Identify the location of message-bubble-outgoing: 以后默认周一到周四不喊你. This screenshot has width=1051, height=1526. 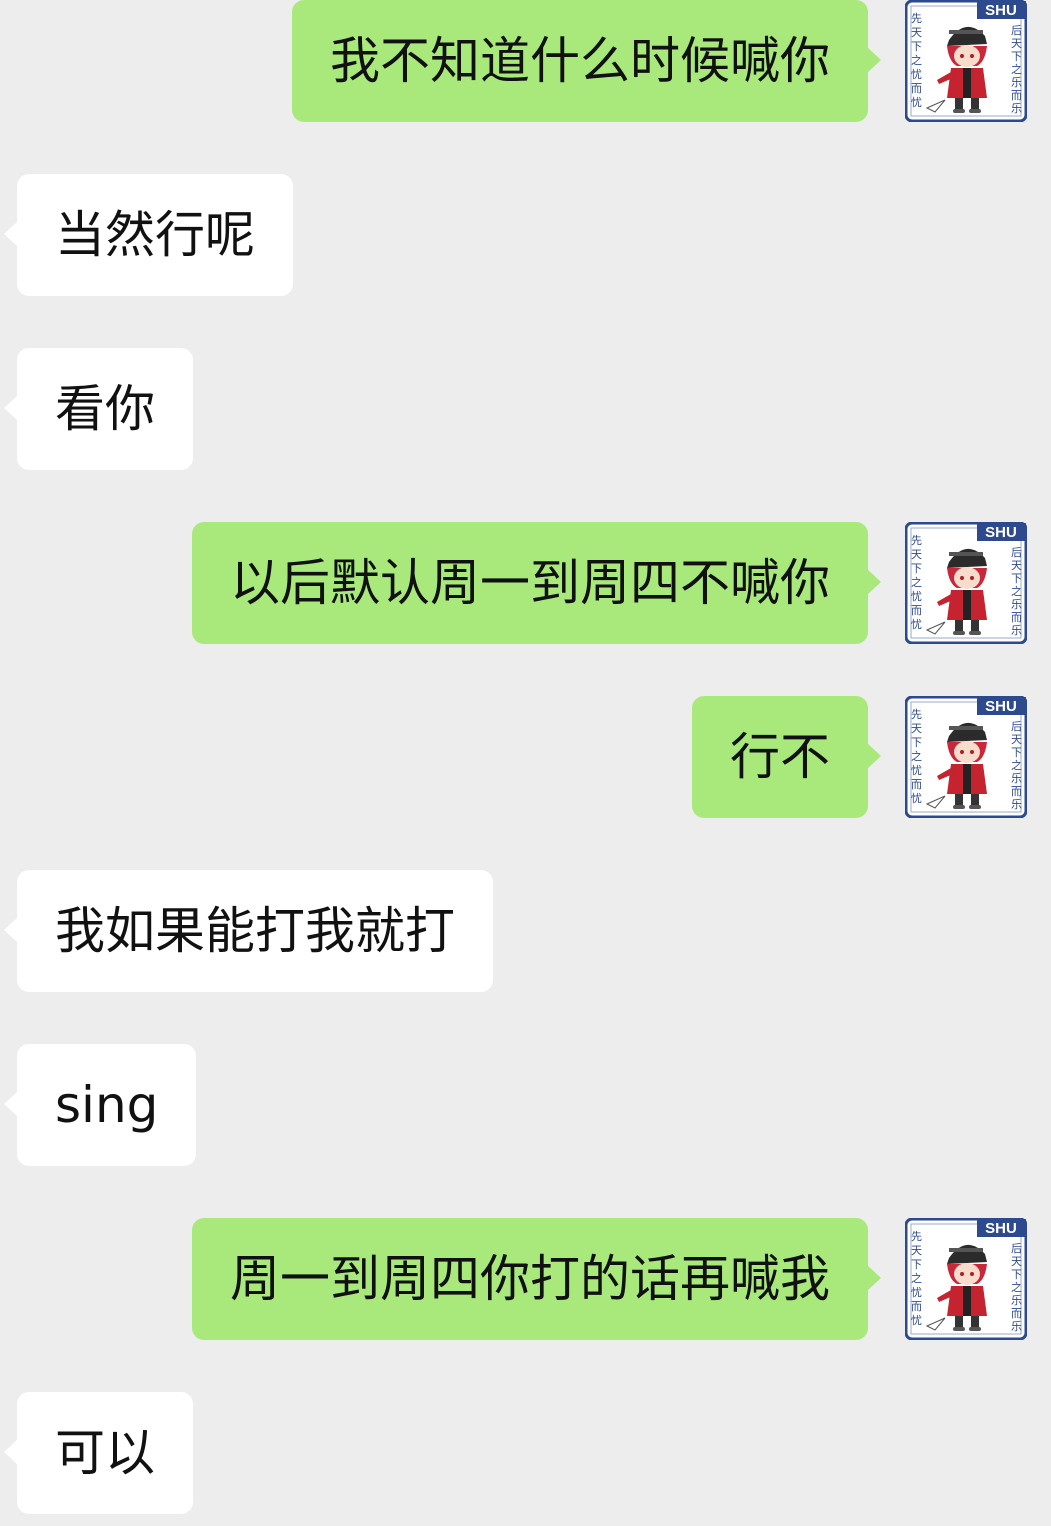
(536, 583).